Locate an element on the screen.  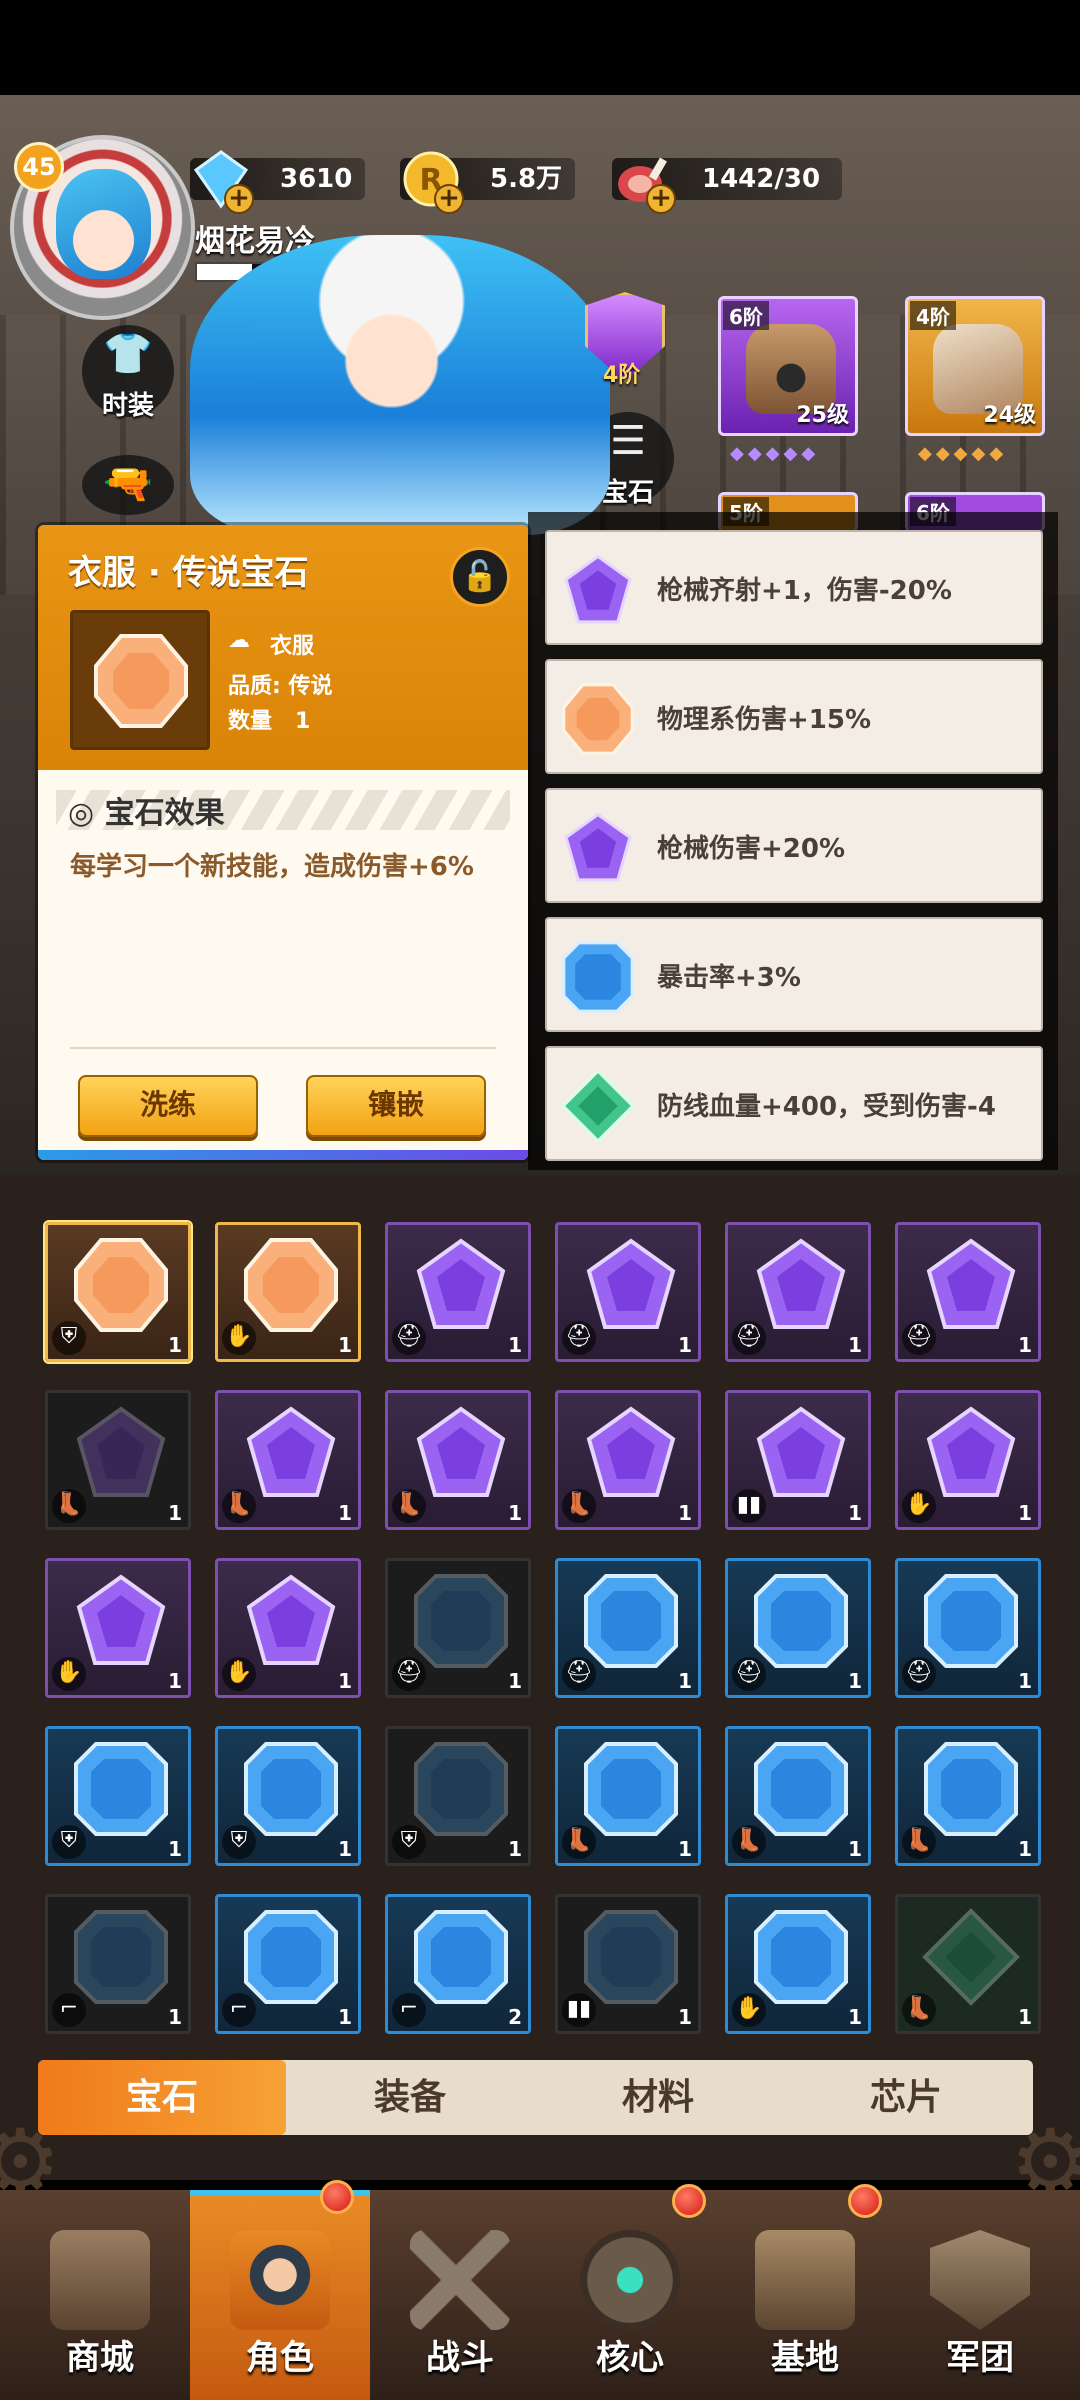
nav-battle-label: 战斗 is located at coordinates (460, 2358).